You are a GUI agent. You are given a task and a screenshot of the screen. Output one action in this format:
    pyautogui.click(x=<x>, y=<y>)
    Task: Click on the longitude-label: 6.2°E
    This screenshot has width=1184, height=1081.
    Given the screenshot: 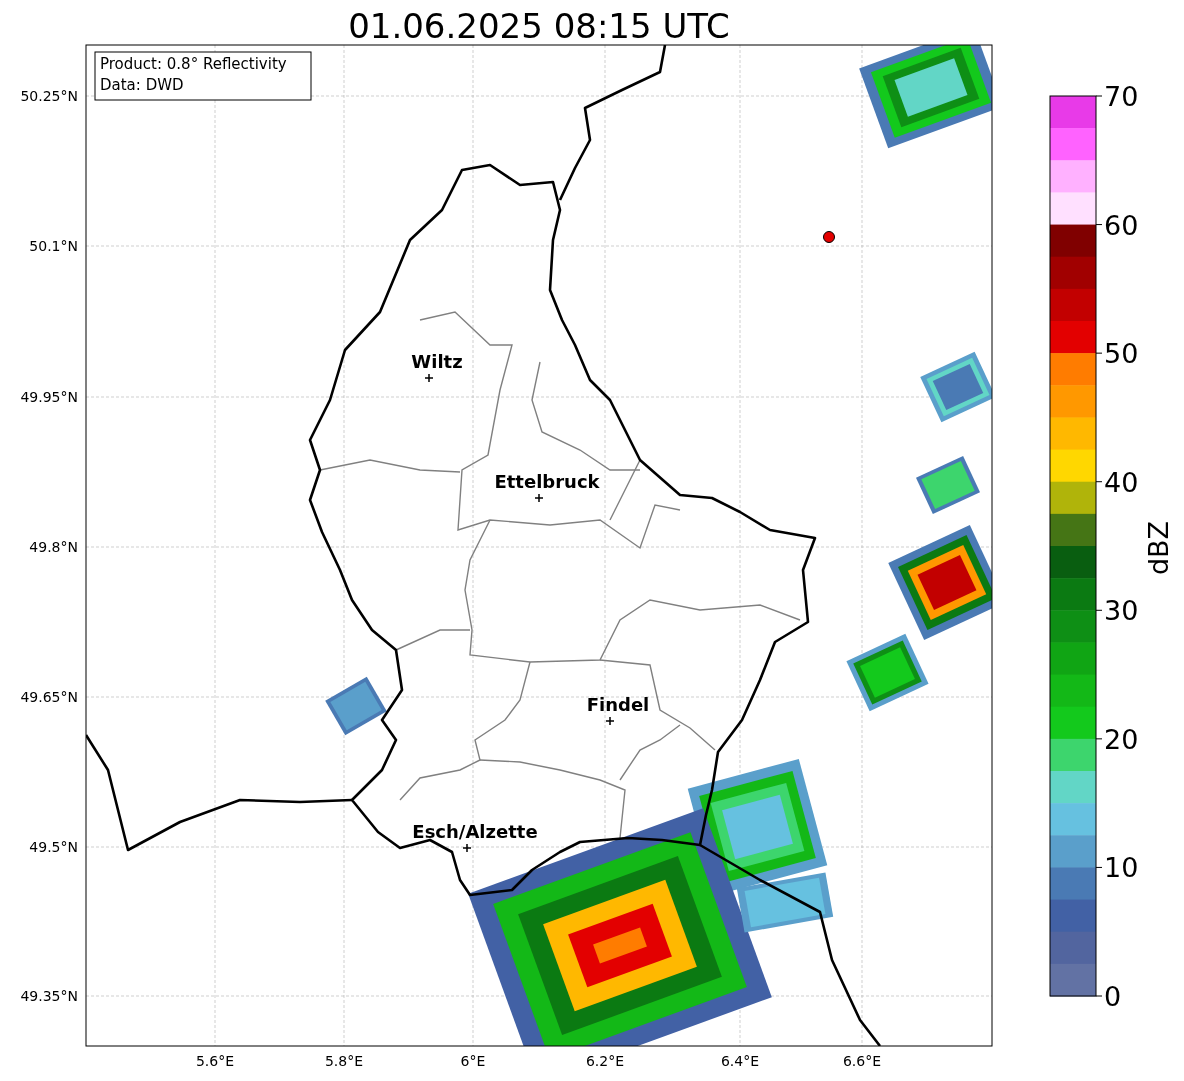 What is the action you would take?
    pyautogui.click(x=605, y=1061)
    